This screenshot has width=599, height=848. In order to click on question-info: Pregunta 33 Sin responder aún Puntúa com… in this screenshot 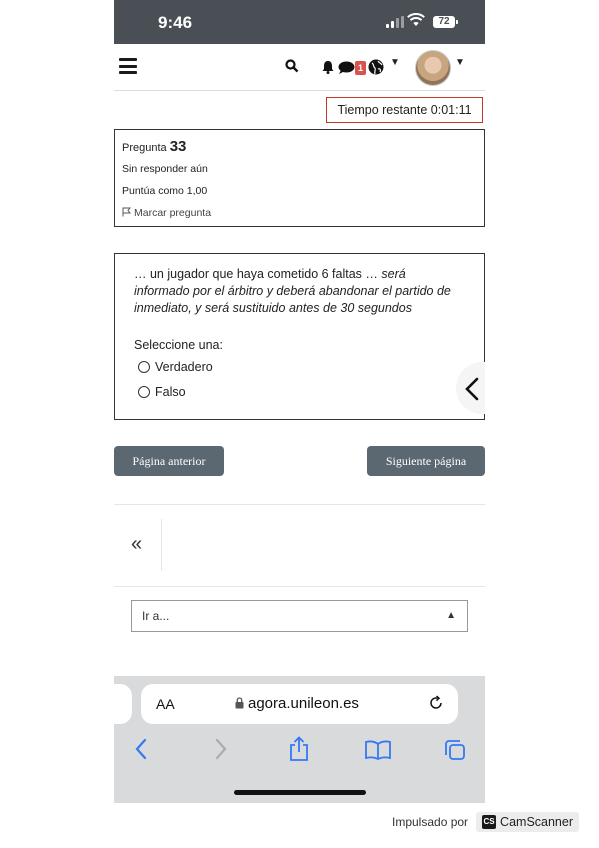, I will do `click(299, 178)`.